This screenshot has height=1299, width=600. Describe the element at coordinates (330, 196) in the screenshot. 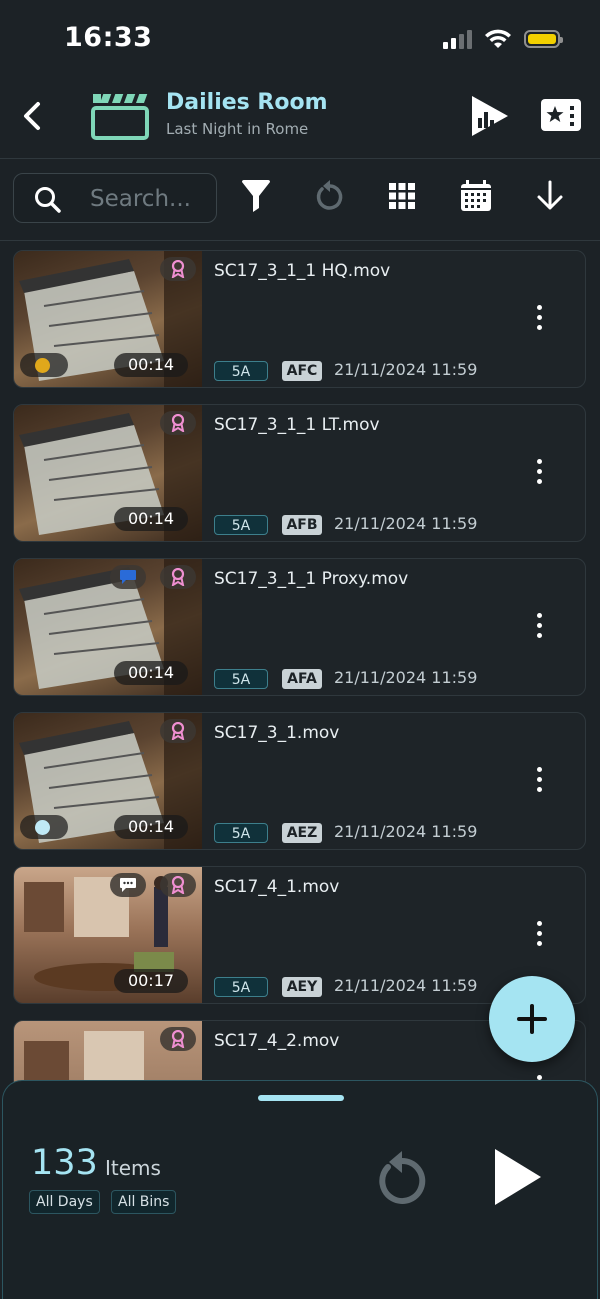

I see `refresh-icon` at that location.